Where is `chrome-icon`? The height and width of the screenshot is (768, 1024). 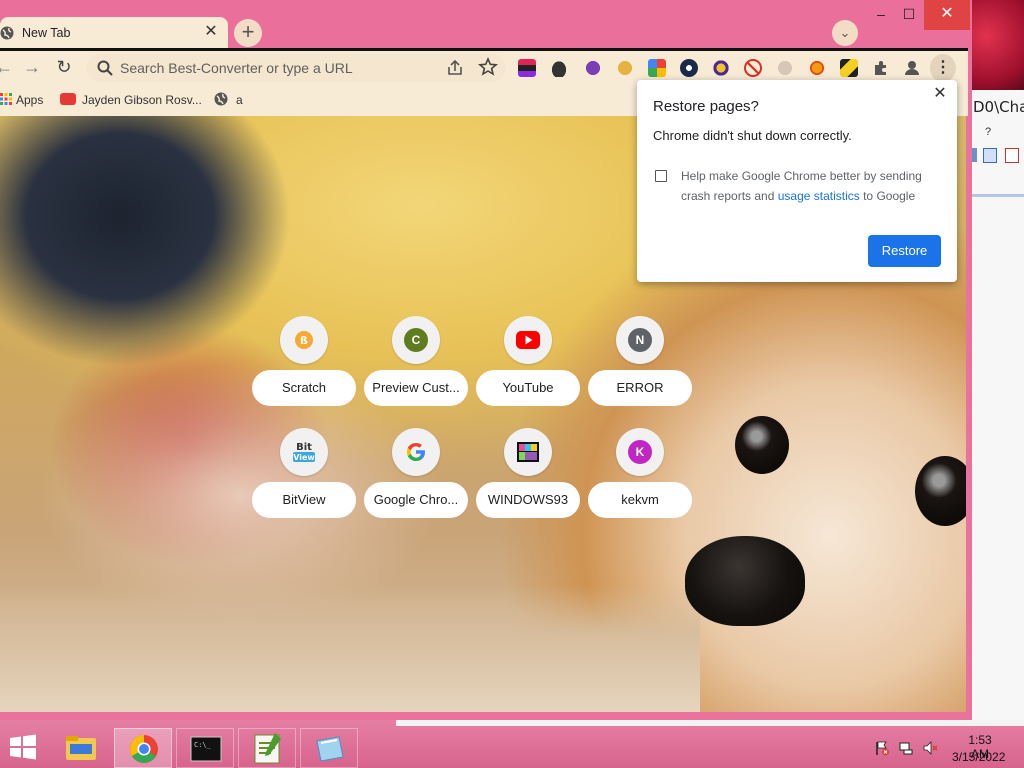
chrome-icon is located at coordinates (143, 748).